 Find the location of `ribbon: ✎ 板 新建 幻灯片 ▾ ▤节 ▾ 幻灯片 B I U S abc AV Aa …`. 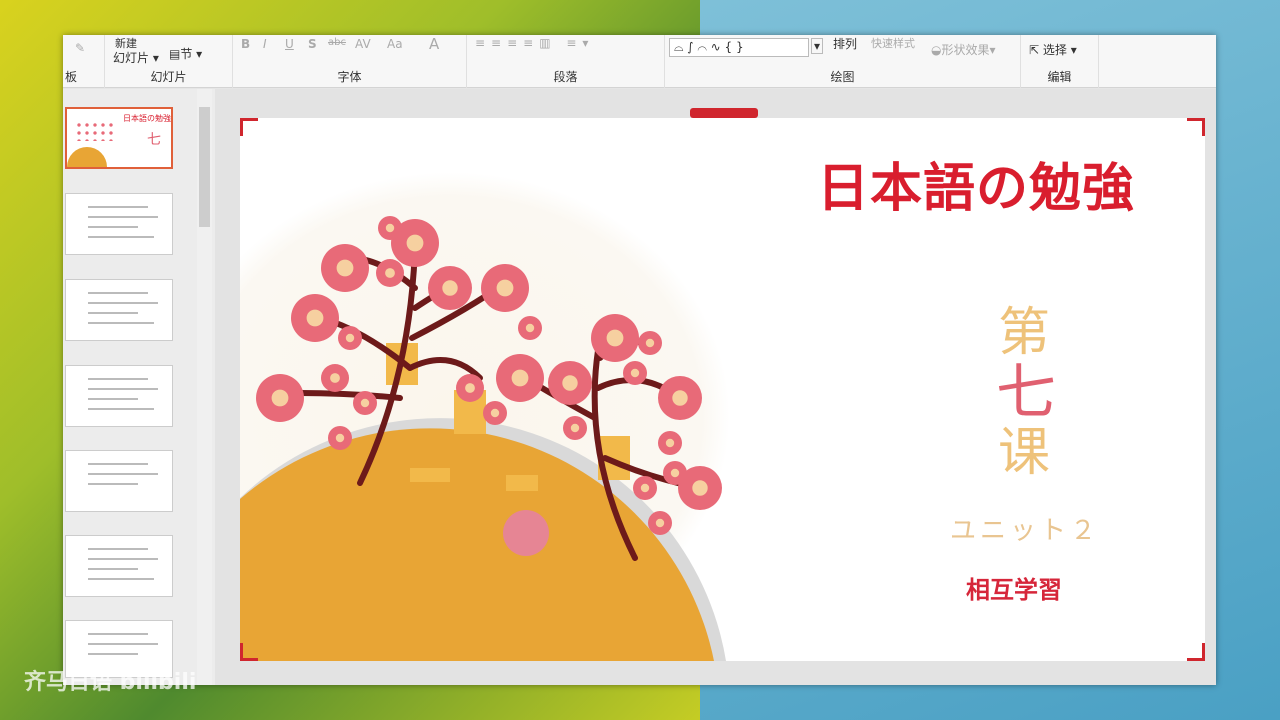

ribbon: ✎ 板 新建 幻灯片 ▾ ▤节 ▾ 幻灯片 B I U S abc AV Aa … is located at coordinates (639, 61).